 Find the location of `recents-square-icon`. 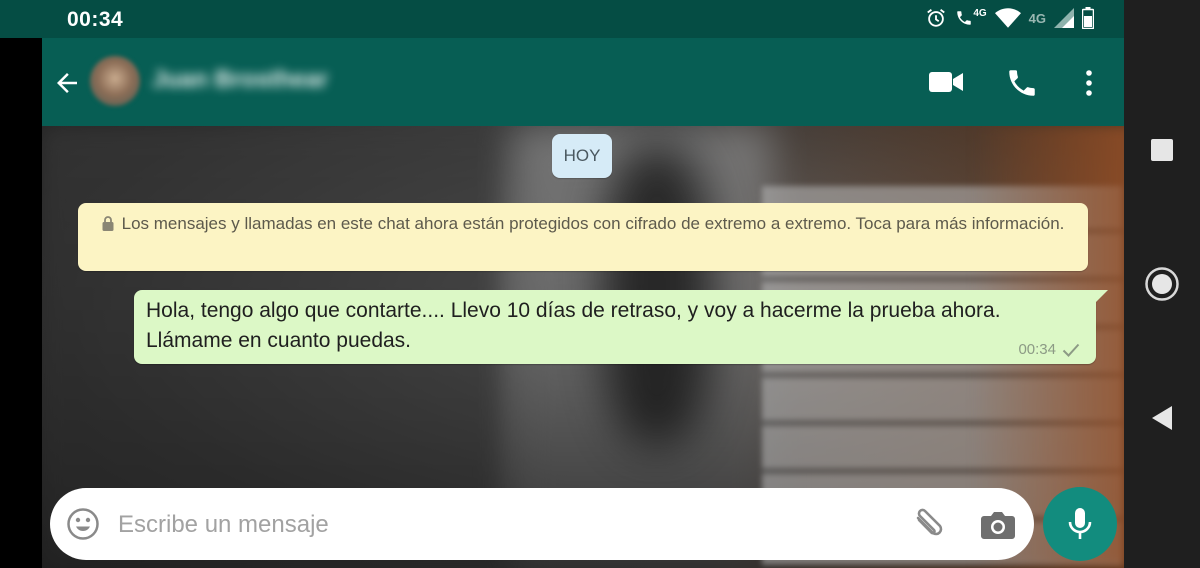

recents-square-icon is located at coordinates (1162, 150).